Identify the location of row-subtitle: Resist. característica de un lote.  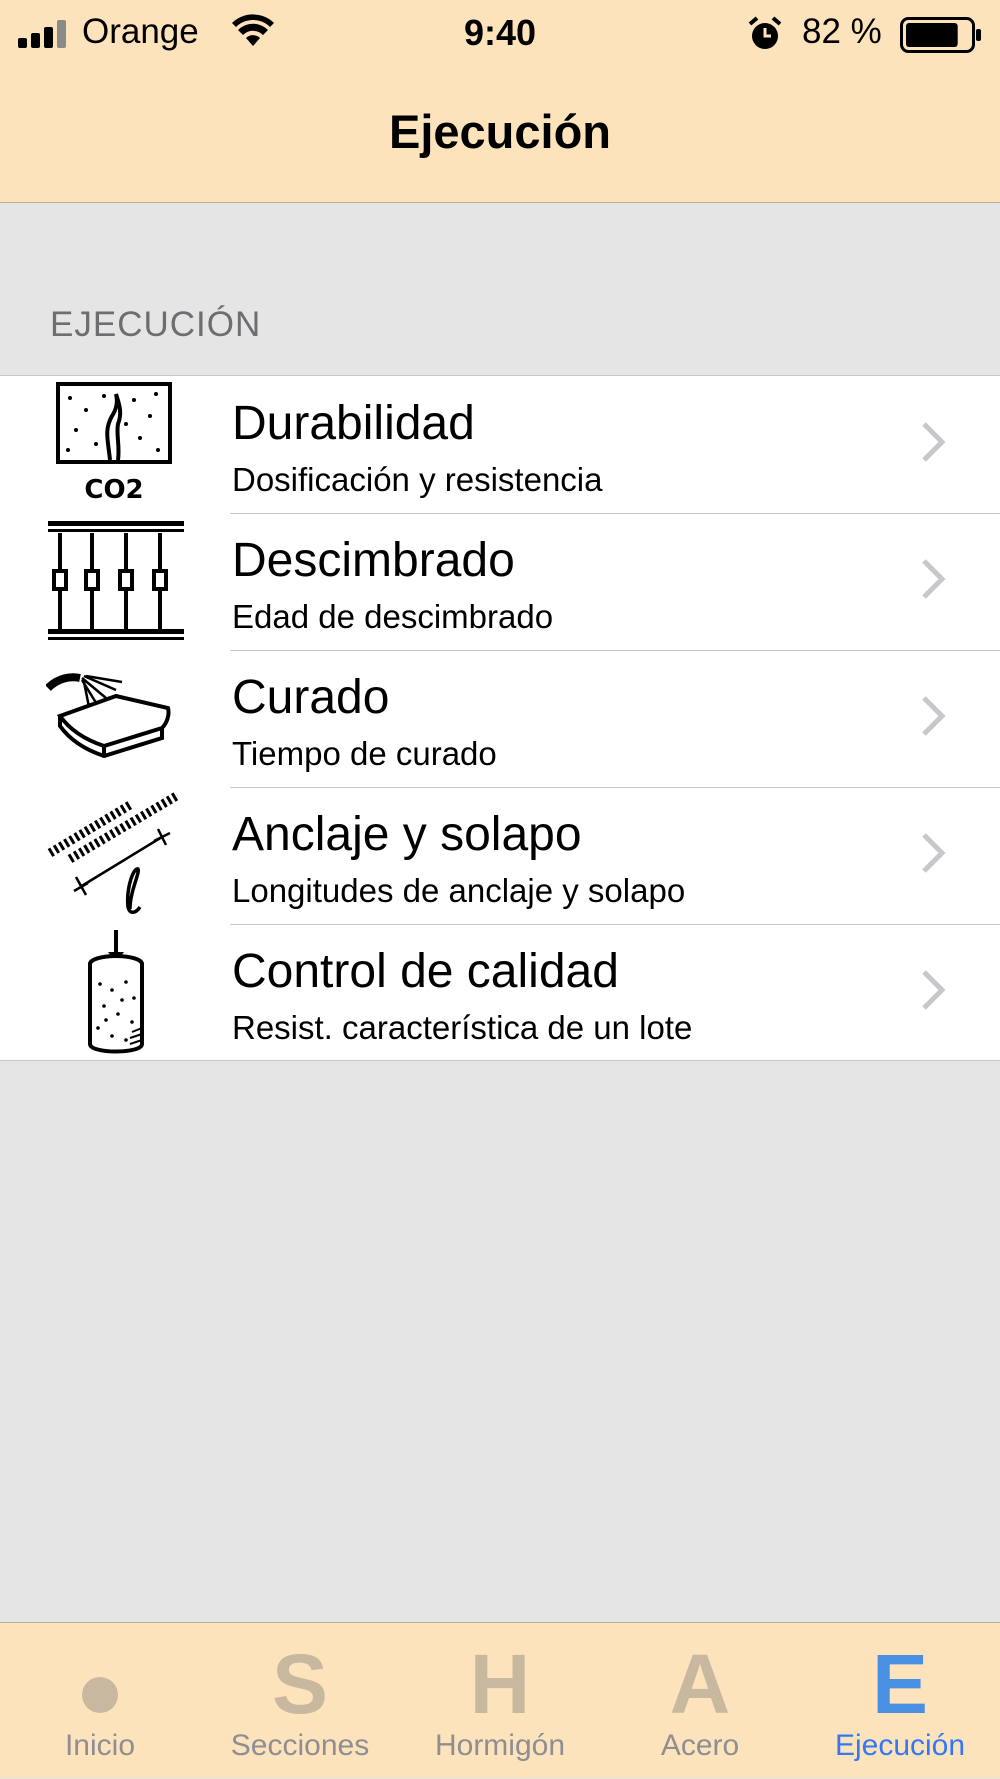
(462, 1027).